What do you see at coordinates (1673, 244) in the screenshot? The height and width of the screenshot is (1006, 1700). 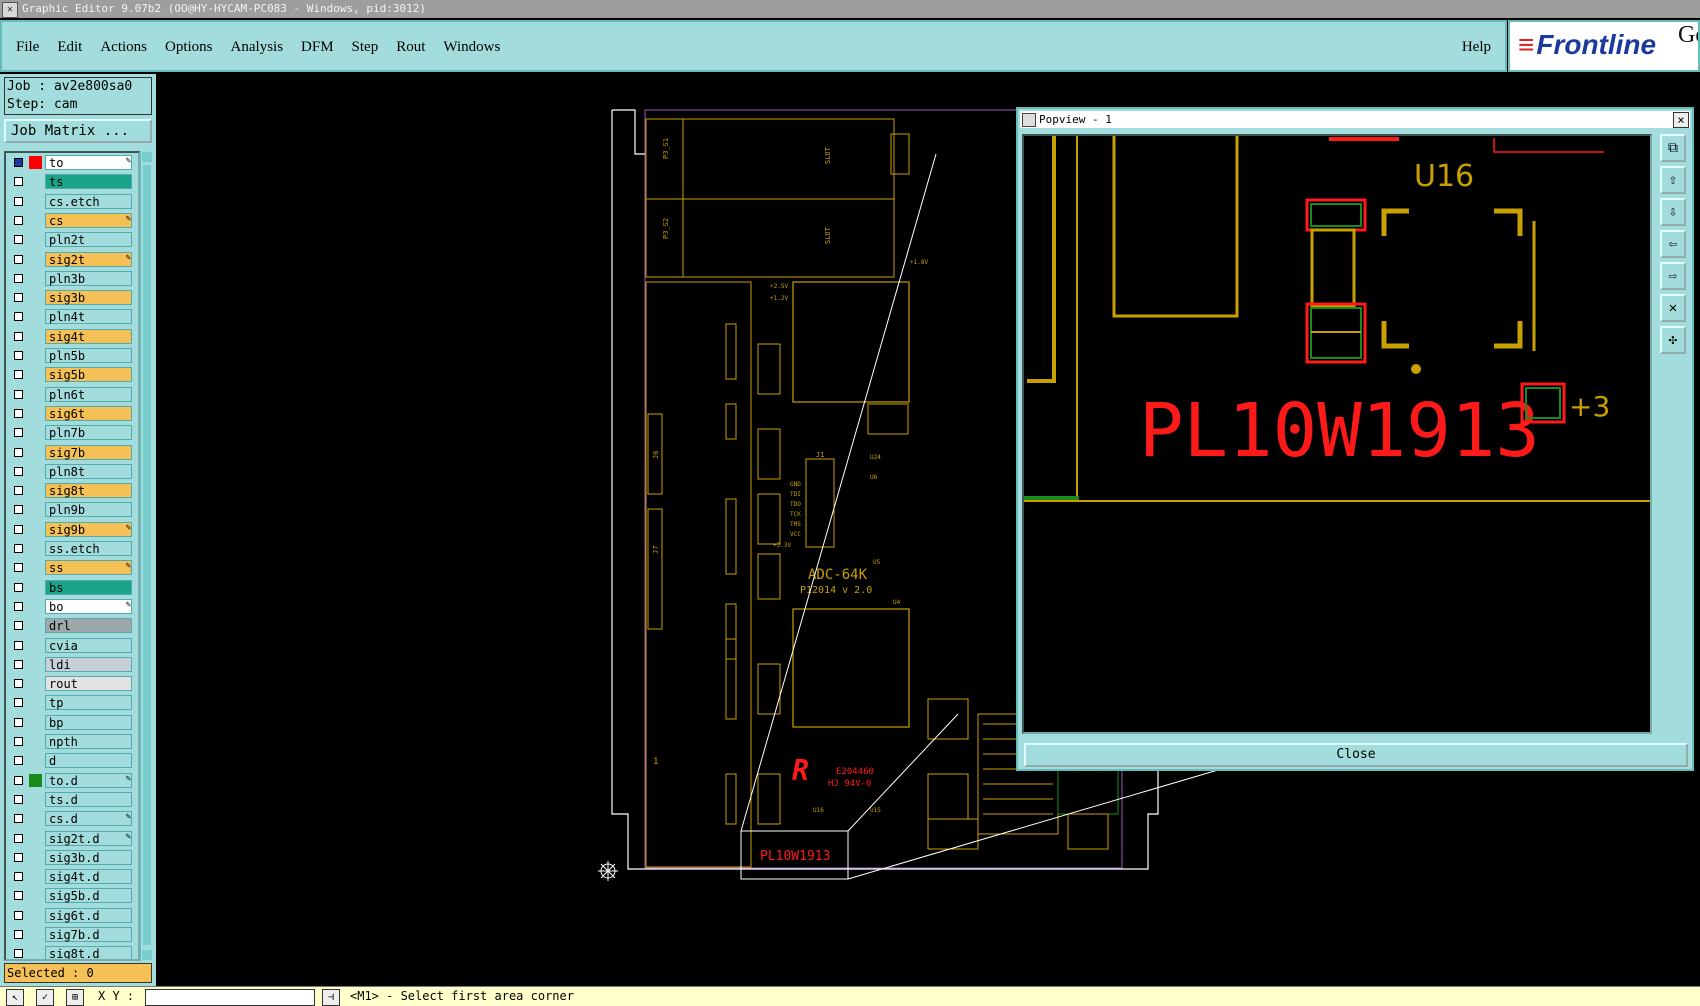 I see `pan-left-icon: ⇦` at bounding box center [1673, 244].